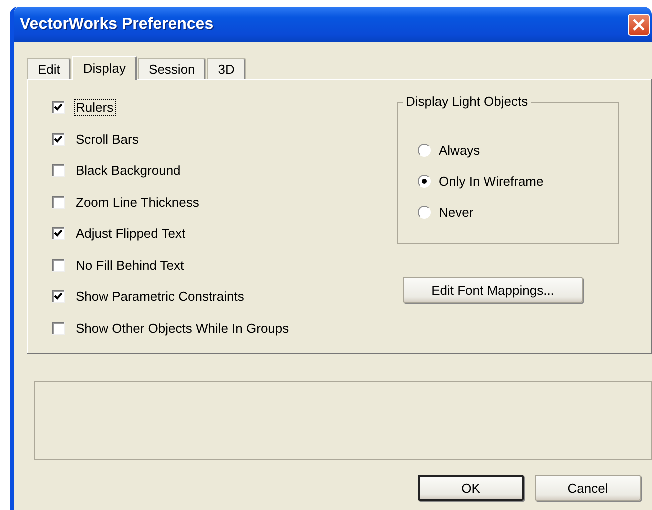  I want to click on tab: 3D, so click(226, 68).